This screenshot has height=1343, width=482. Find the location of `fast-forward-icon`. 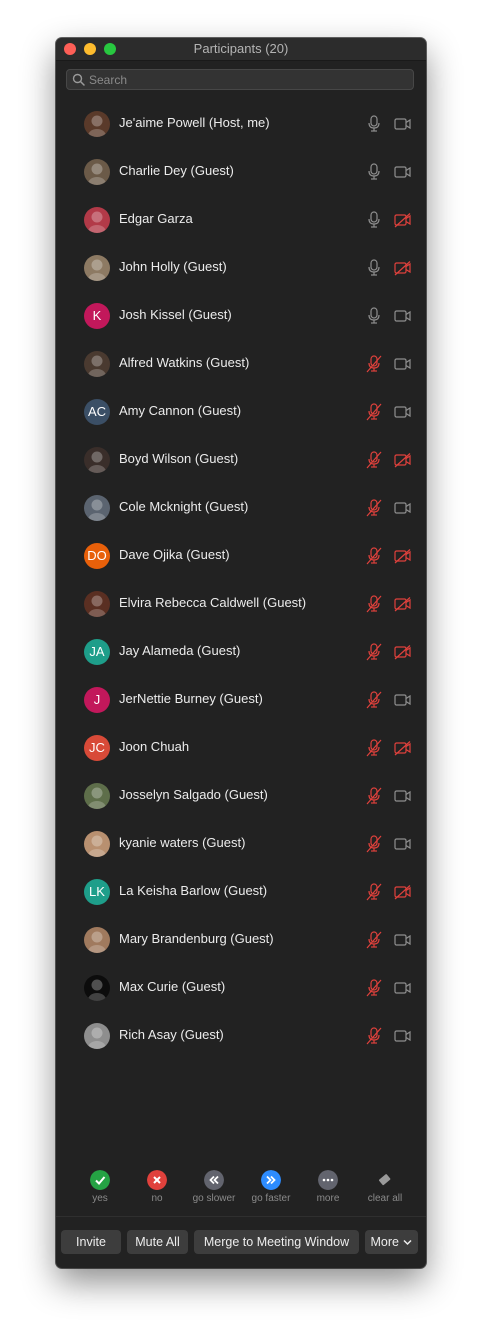

fast-forward-icon is located at coordinates (271, 1180).